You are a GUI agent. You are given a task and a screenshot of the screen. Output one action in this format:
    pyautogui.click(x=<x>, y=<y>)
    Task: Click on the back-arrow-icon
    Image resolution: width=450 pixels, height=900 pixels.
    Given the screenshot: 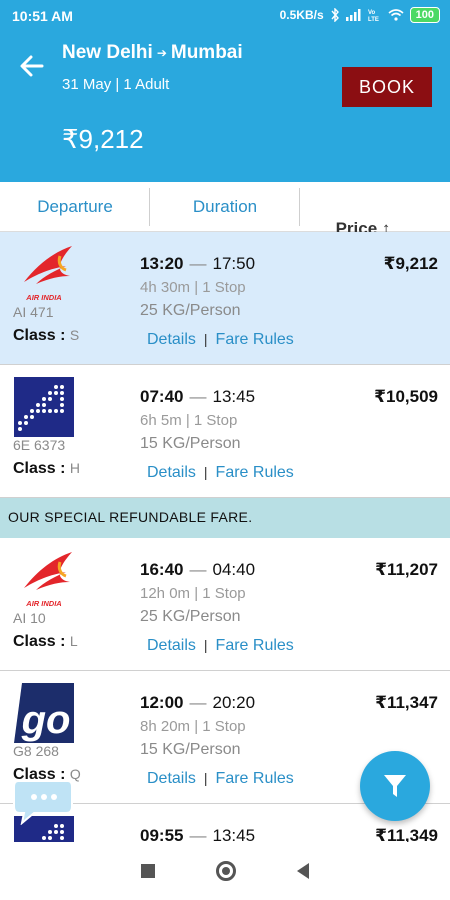 What is the action you would take?
    pyautogui.click(x=32, y=66)
    